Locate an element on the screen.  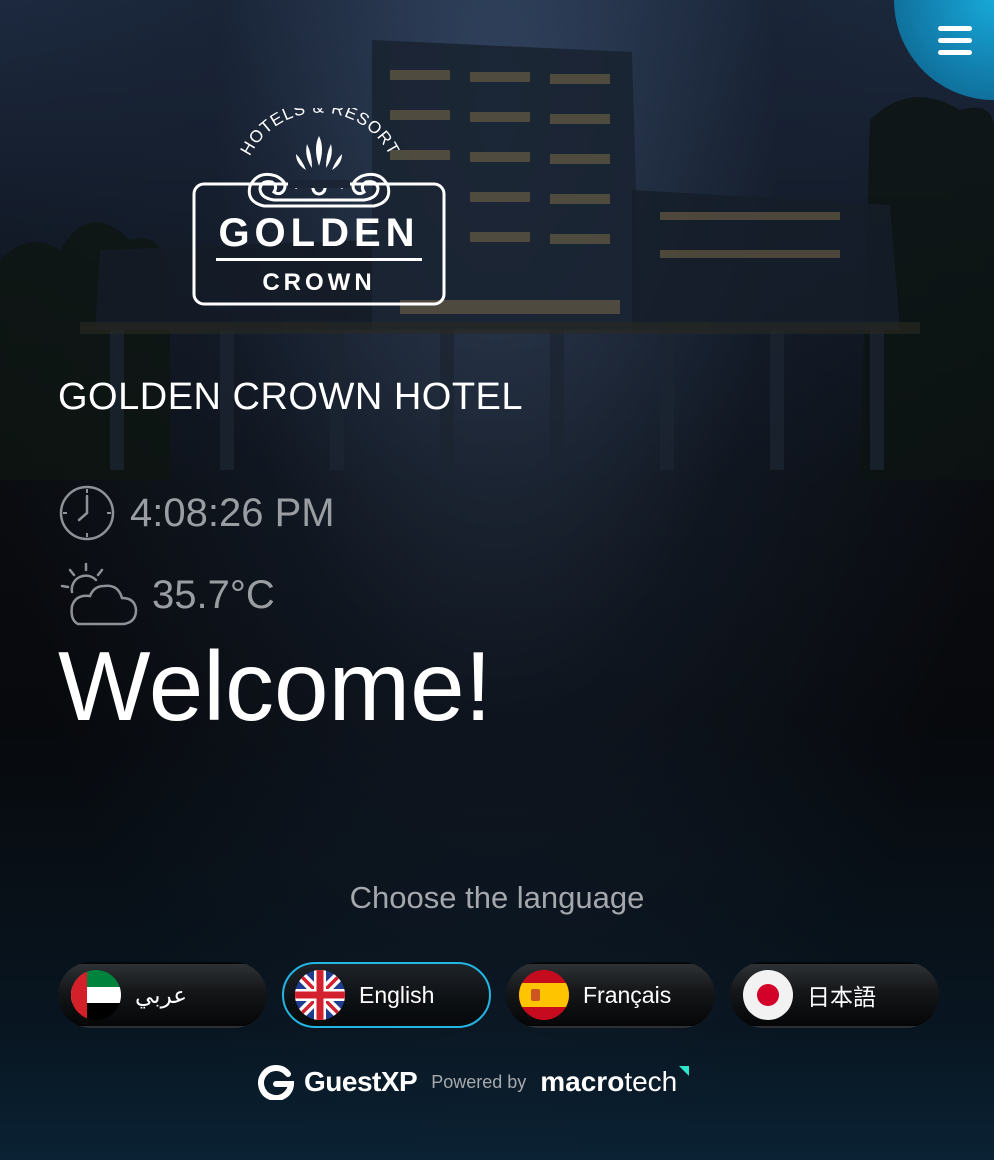
hamburger-menu-icon is located at coordinates (955, 44).